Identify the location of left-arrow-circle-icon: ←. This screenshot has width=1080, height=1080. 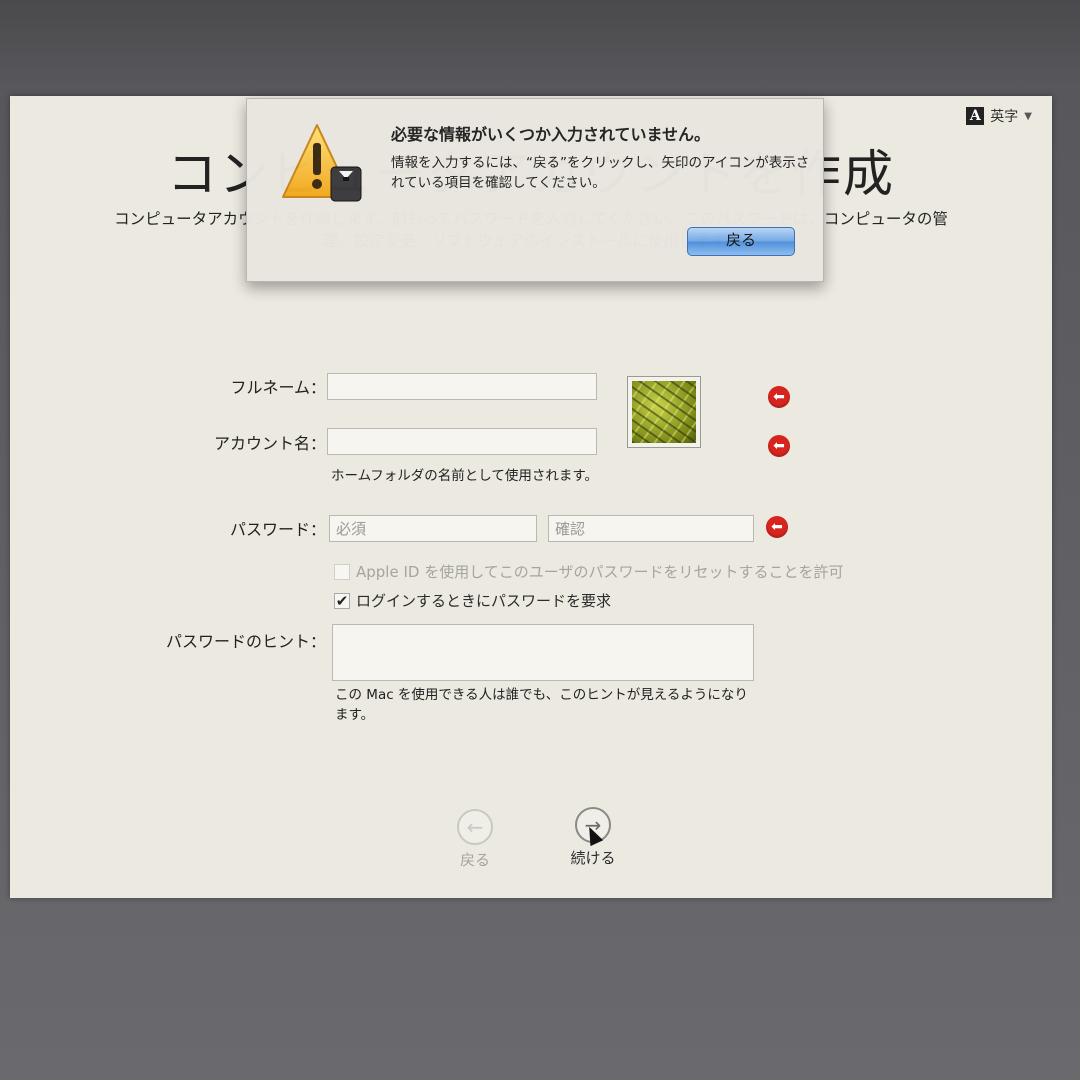
(475, 827).